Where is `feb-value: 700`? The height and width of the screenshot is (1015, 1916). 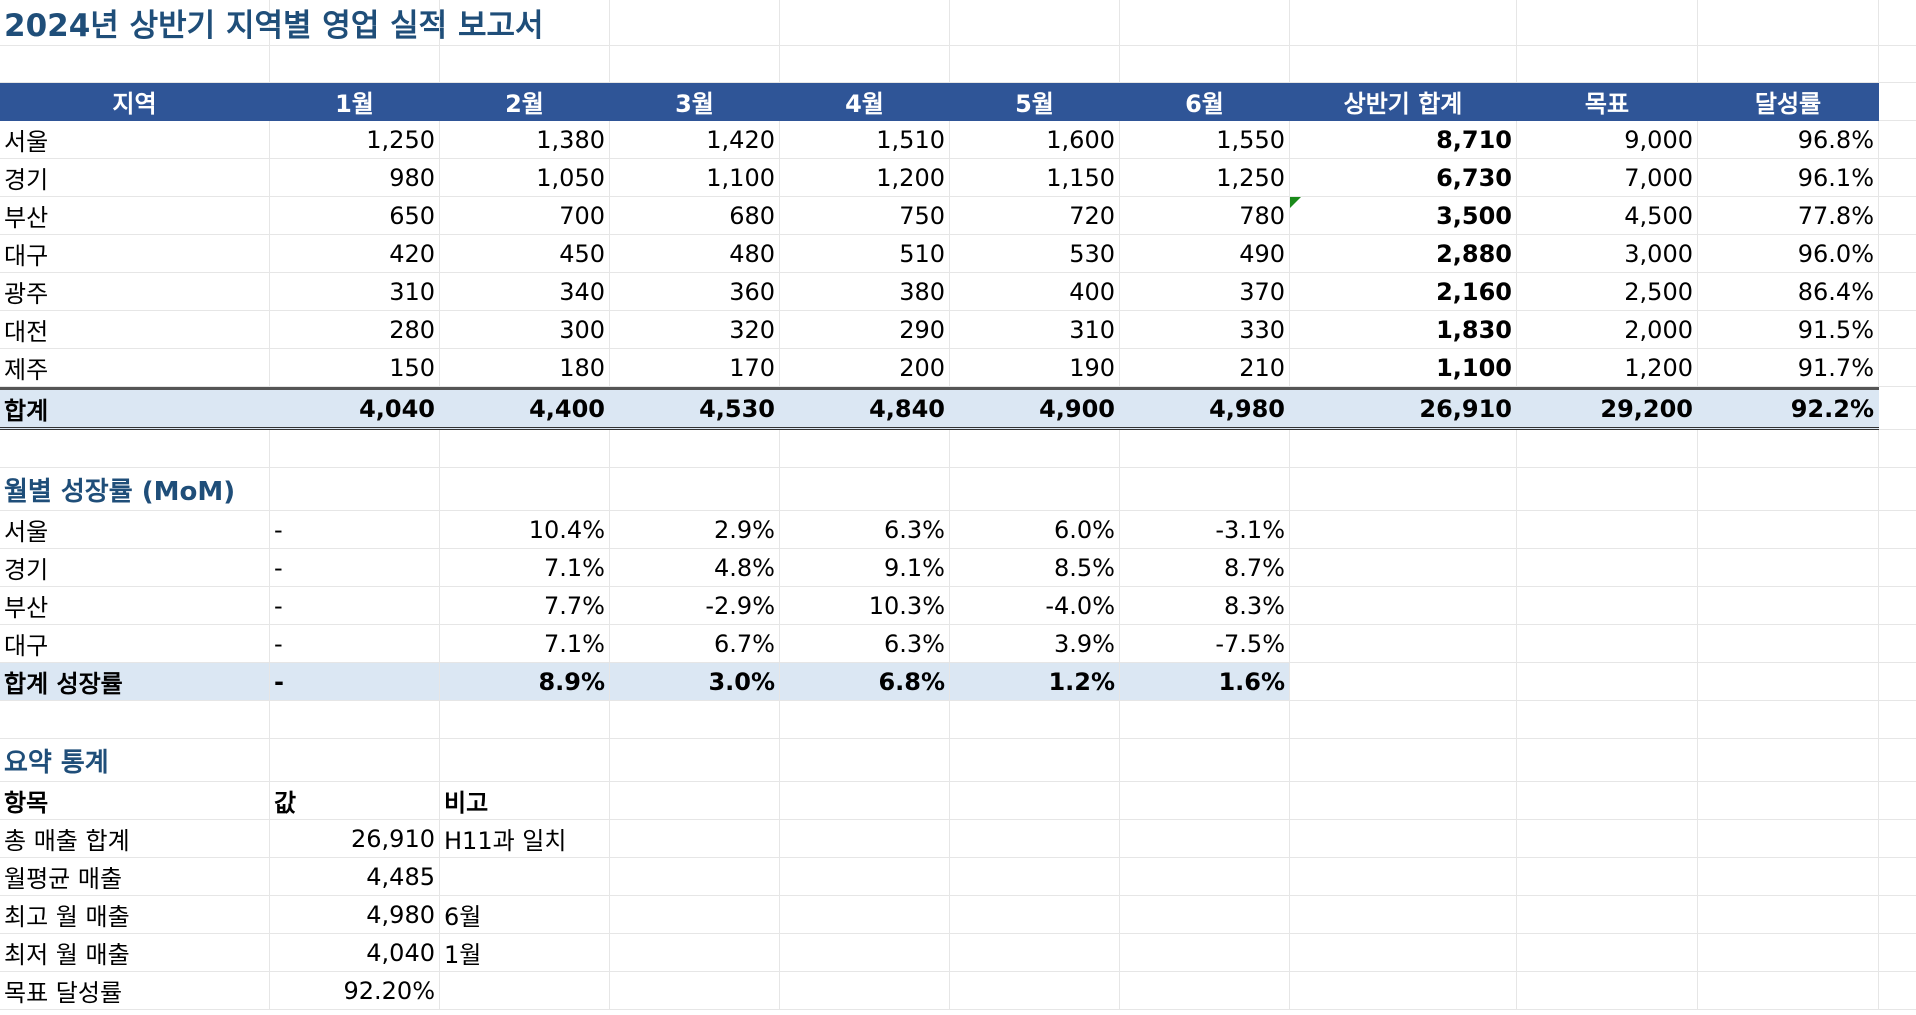
feb-value: 700 is located at coordinates (525, 215).